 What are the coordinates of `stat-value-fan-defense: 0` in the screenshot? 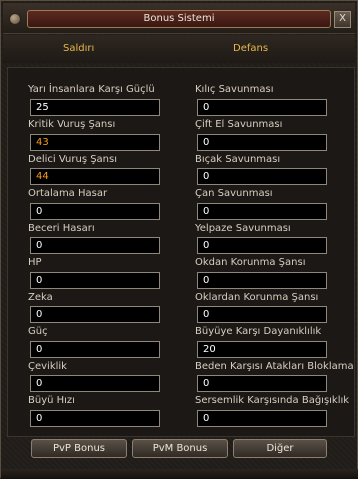 It's located at (262, 245).